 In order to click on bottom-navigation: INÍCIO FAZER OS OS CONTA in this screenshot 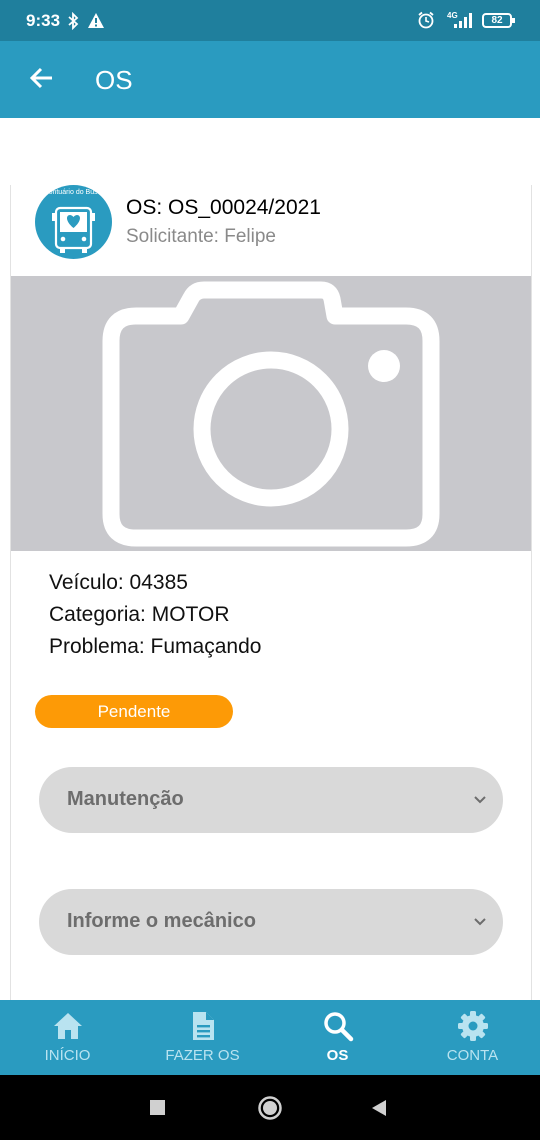, I will do `click(270, 1037)`.